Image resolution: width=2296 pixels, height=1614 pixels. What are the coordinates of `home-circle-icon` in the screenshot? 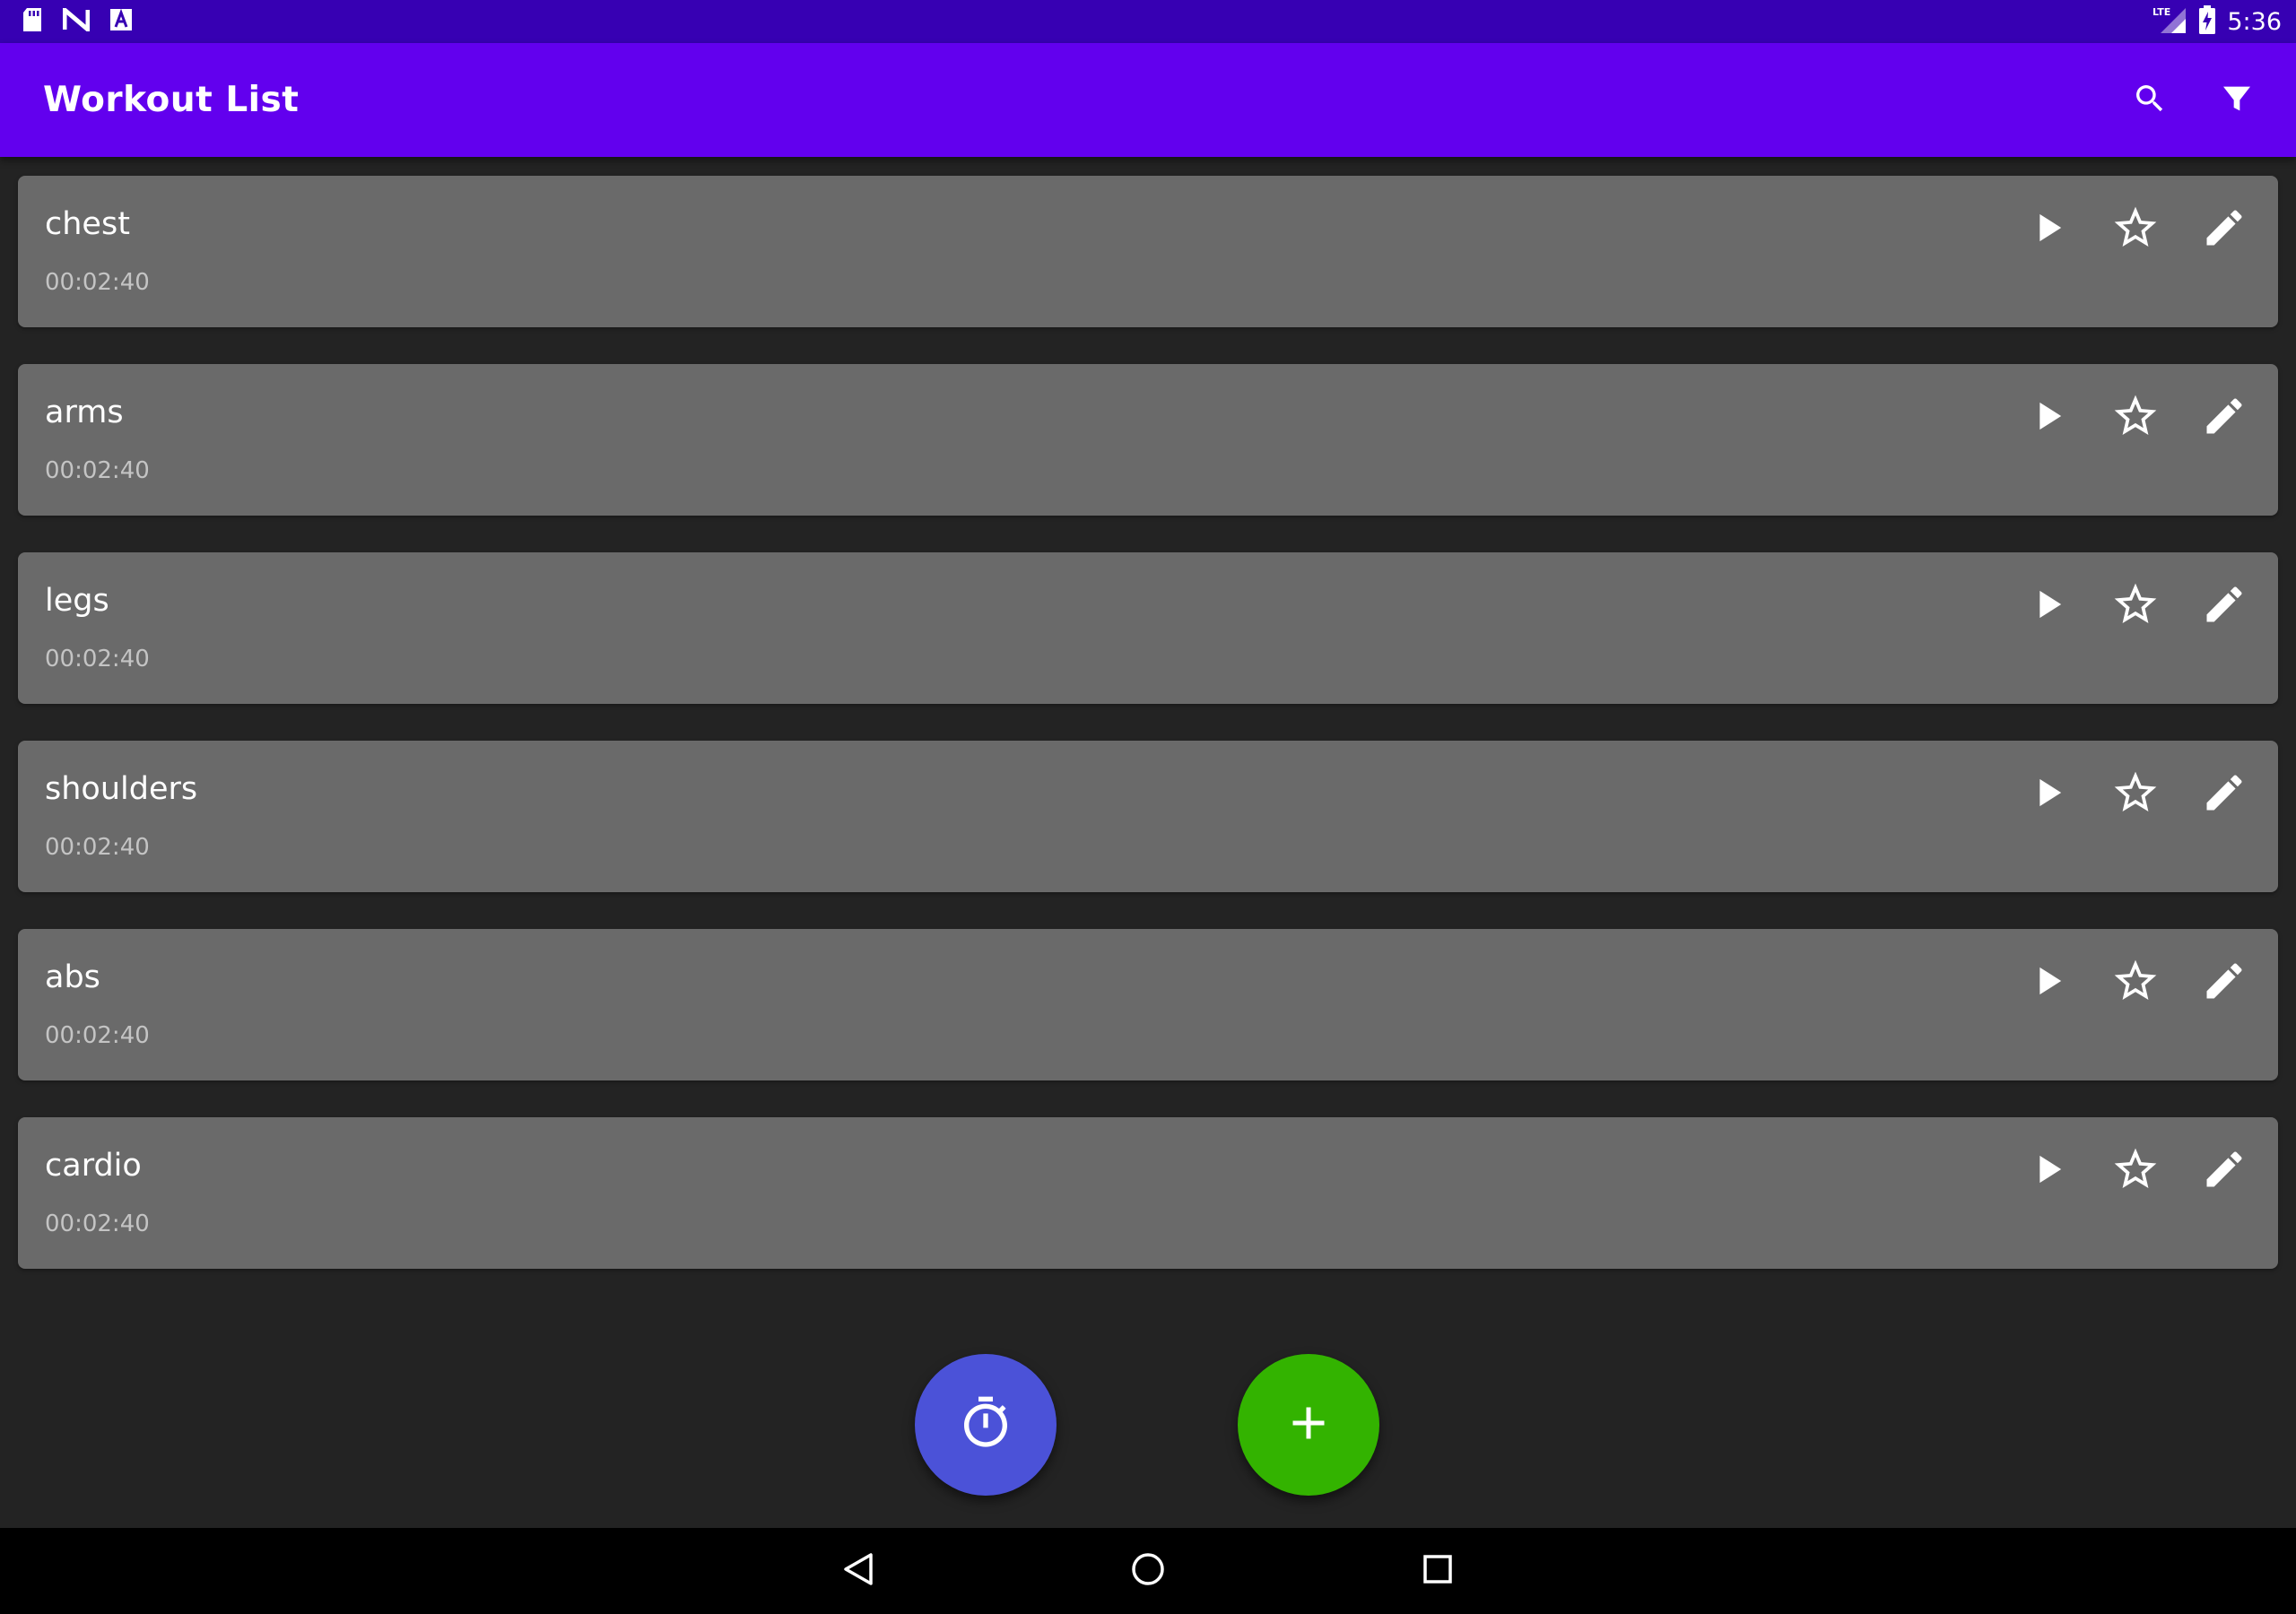 It's located at (1148, 1571).